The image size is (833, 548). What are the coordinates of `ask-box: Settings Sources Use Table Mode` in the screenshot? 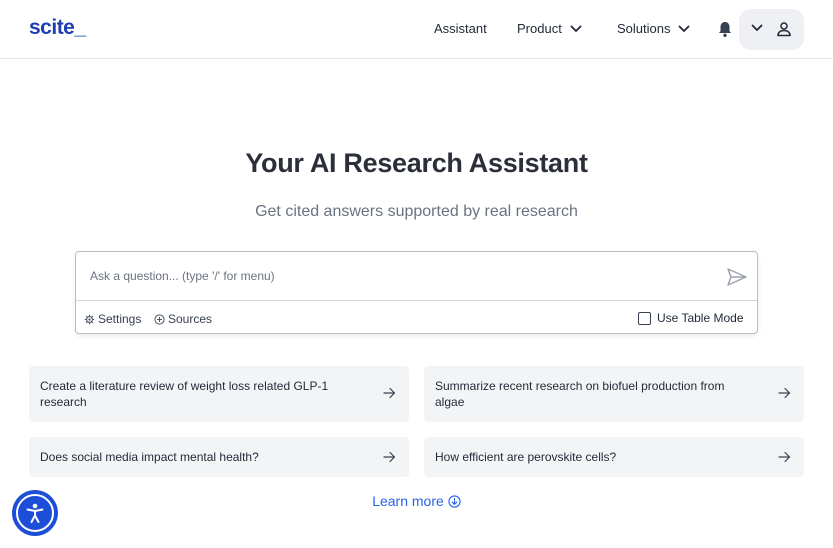 It's located at (416, 292).